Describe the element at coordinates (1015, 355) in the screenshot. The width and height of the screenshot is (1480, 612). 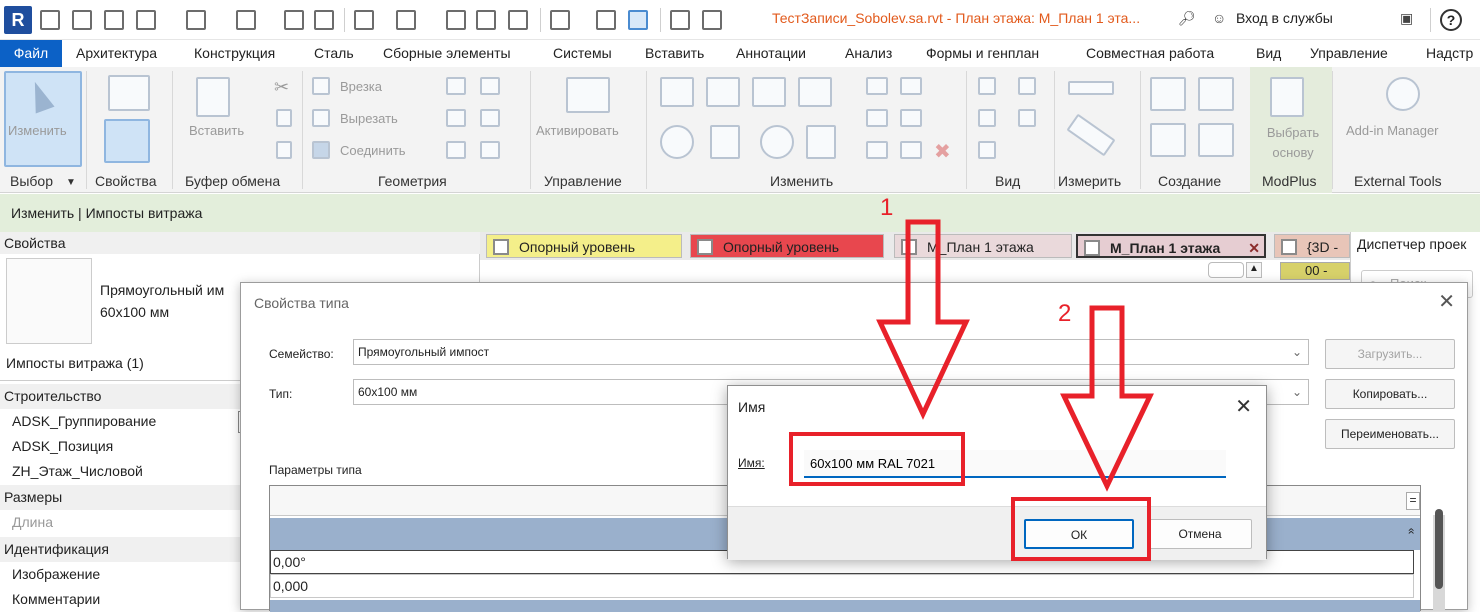
I see `annotation-arrows` at that location.